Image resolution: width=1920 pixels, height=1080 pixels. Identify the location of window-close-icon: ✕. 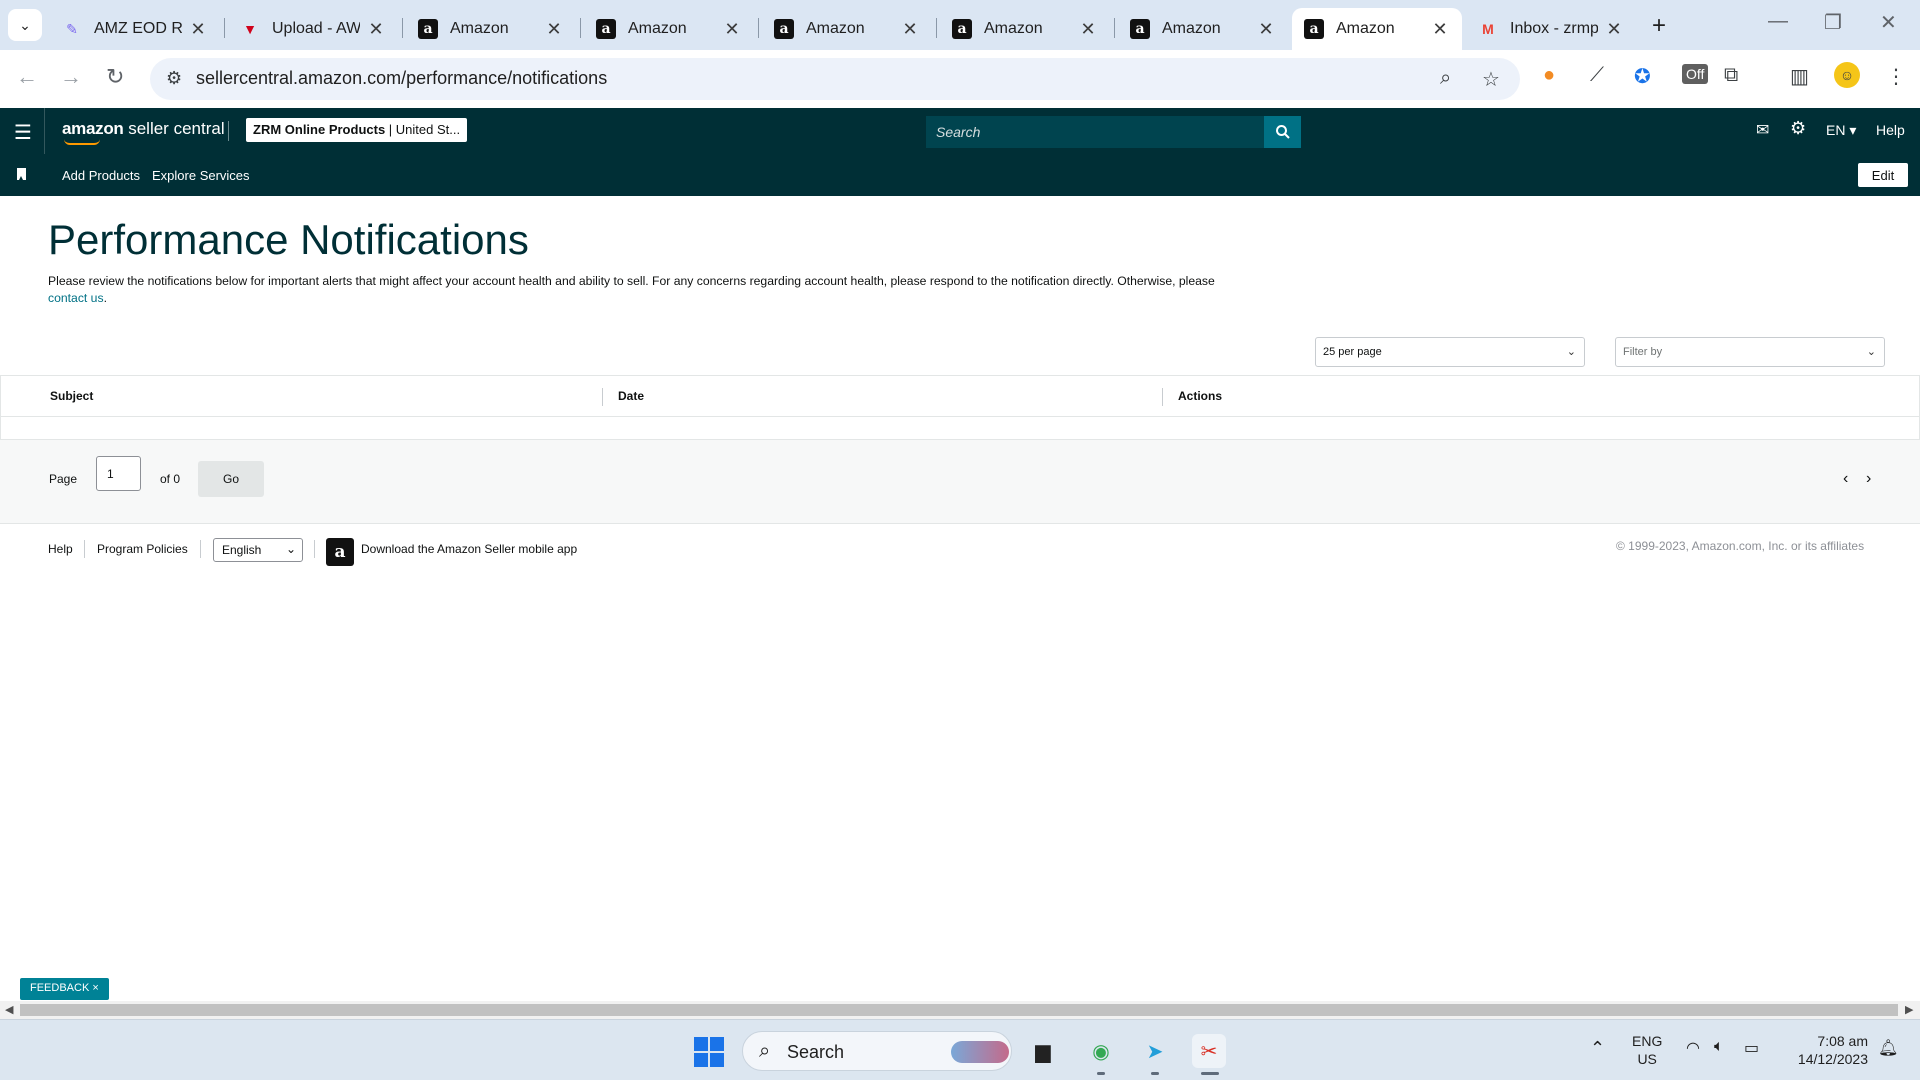
(1888, 22).